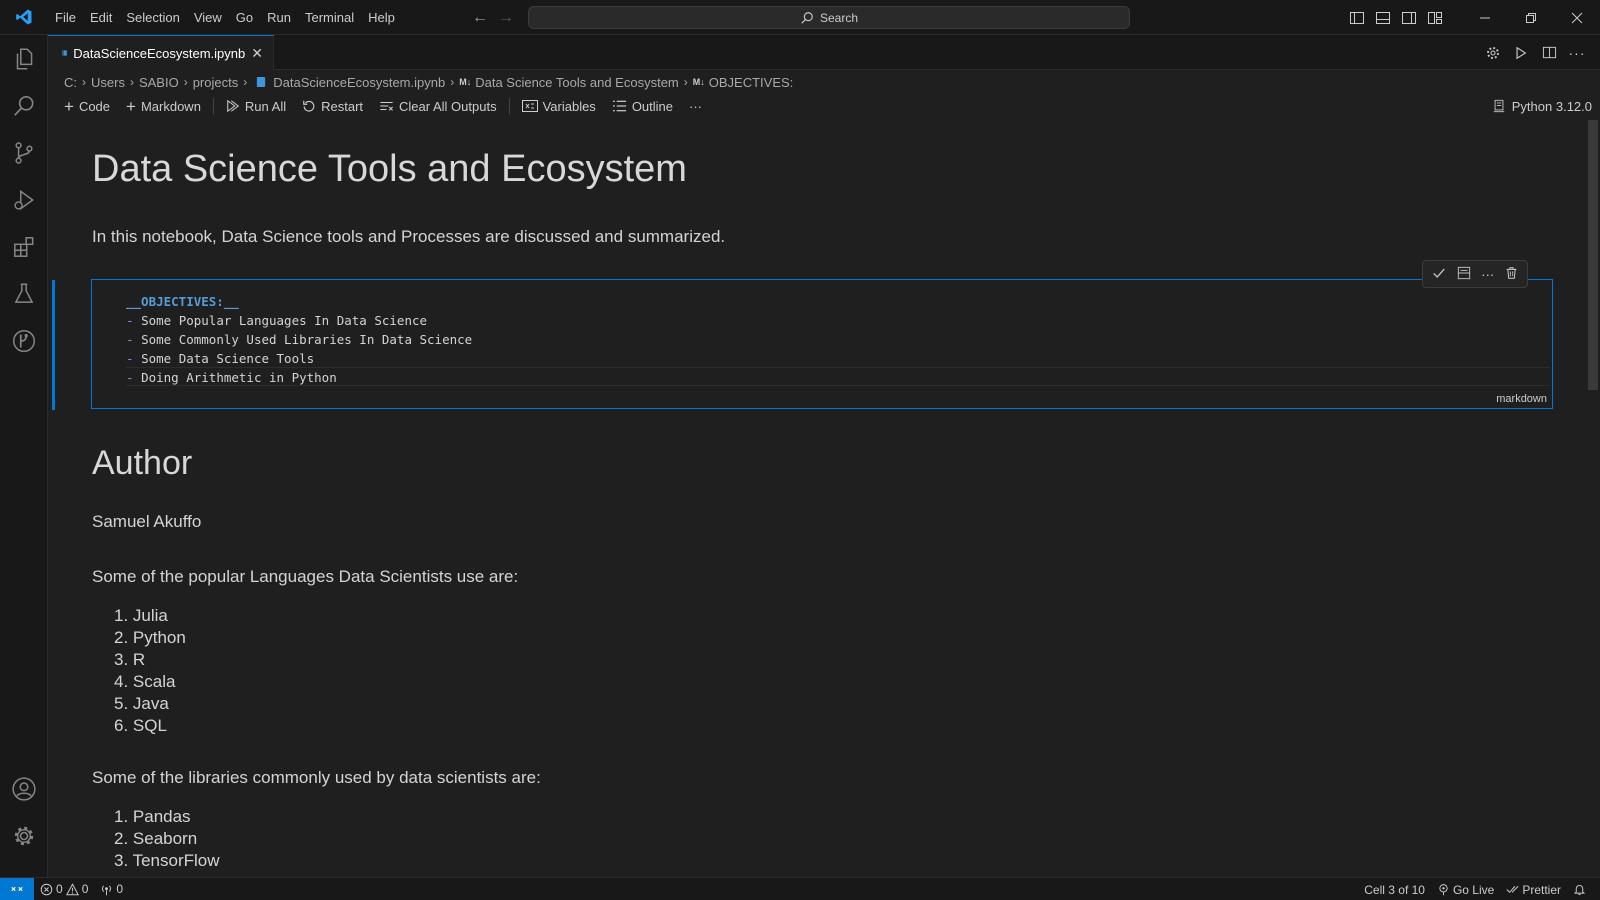 The width and height of the screenshot is (1600, 900). I want to click on notebook-title: Data Science Tools and Ecosystem, so click(389, 169).